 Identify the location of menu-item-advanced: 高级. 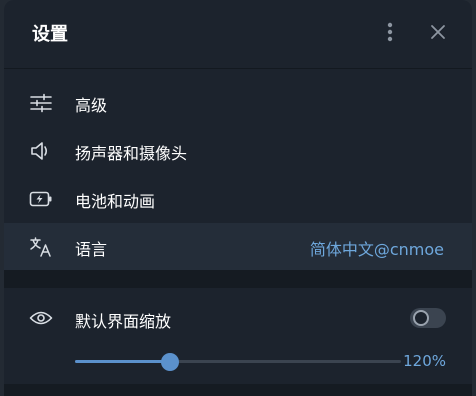
(238, 103).